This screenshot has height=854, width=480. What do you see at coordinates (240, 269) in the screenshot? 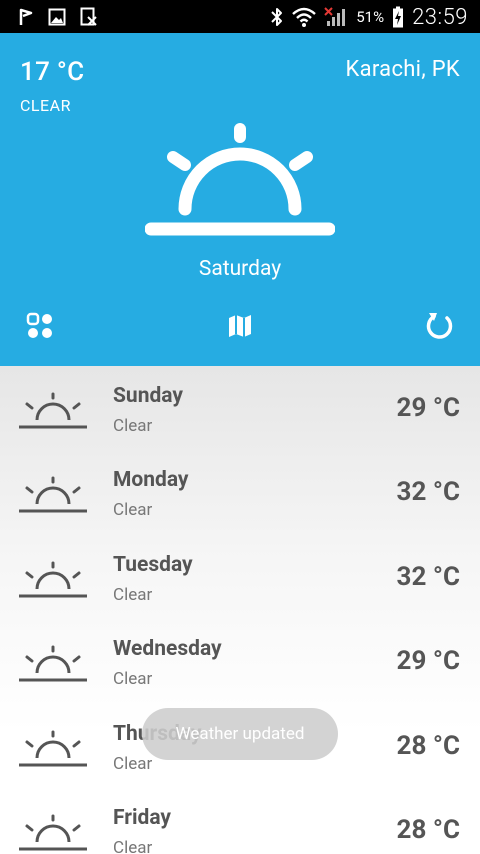
I see `current-day: Saturday` at bounding box center [240, 269].